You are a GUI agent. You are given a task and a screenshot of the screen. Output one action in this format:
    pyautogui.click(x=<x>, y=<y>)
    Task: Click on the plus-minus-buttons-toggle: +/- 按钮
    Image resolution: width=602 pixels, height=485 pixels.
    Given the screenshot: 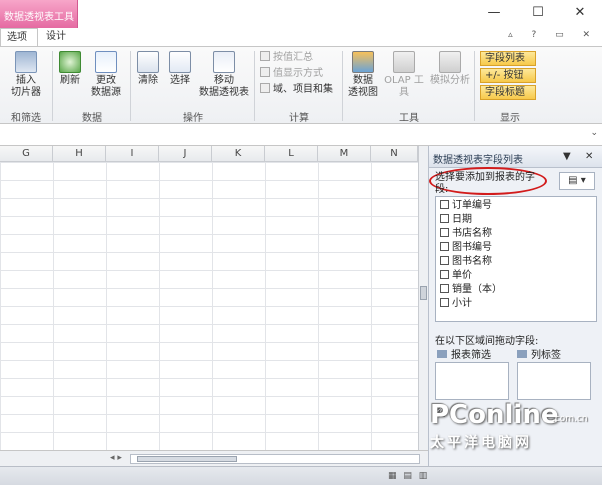 What is the action you would take?
    pyautogui.click(x=508, y=75)
    